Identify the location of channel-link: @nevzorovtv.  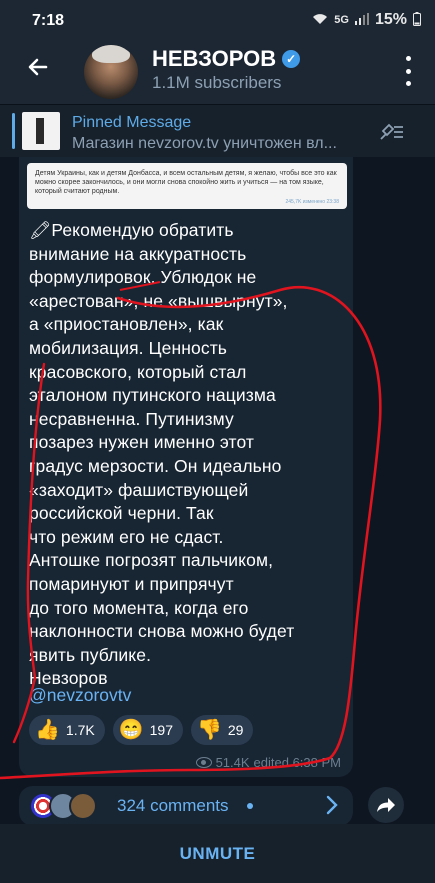
(80, 695).